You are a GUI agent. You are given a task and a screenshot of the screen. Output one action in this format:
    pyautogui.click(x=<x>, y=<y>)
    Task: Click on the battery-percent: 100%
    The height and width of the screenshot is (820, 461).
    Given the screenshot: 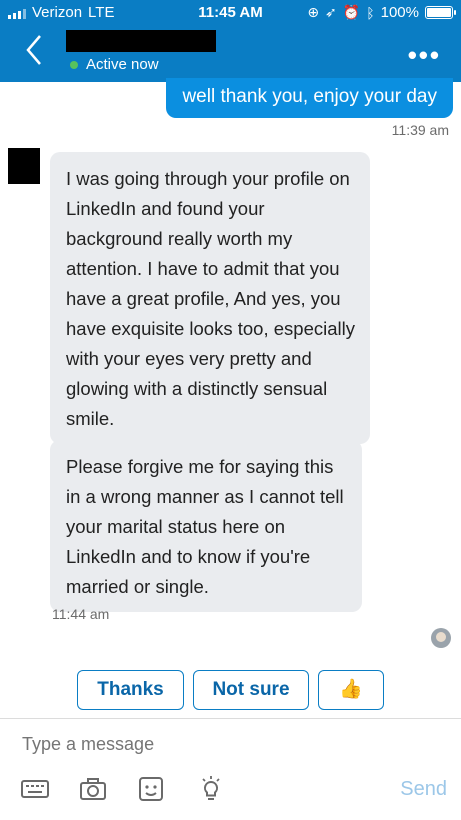 What is the action you would take?
    pyautogui.click(x=399, y=12)
    